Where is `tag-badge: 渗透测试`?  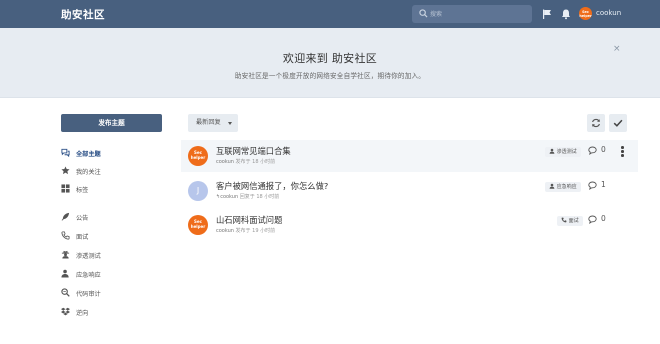 tag-badge: 渗透测试 is located at coordinates (563, 152).